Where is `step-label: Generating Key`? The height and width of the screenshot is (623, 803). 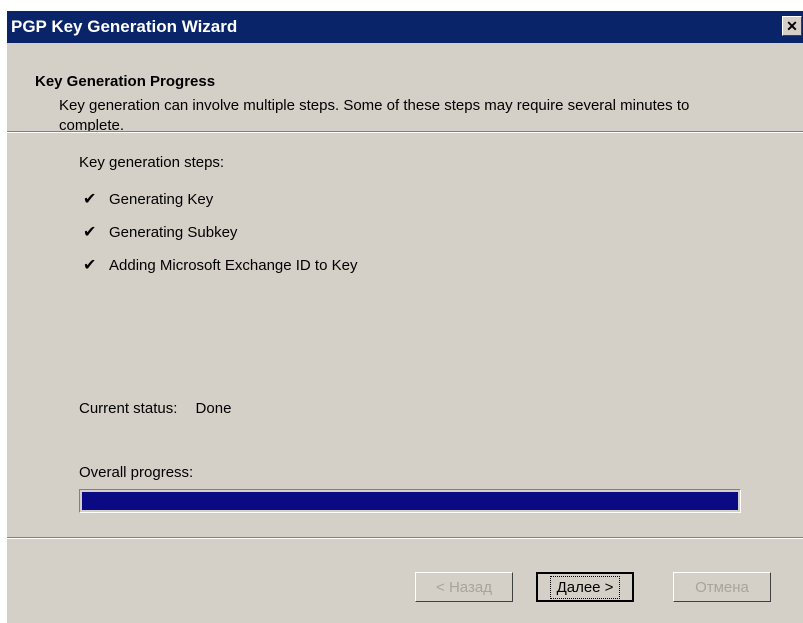 step-label: Generating Key is located at coordinates (161, 199).